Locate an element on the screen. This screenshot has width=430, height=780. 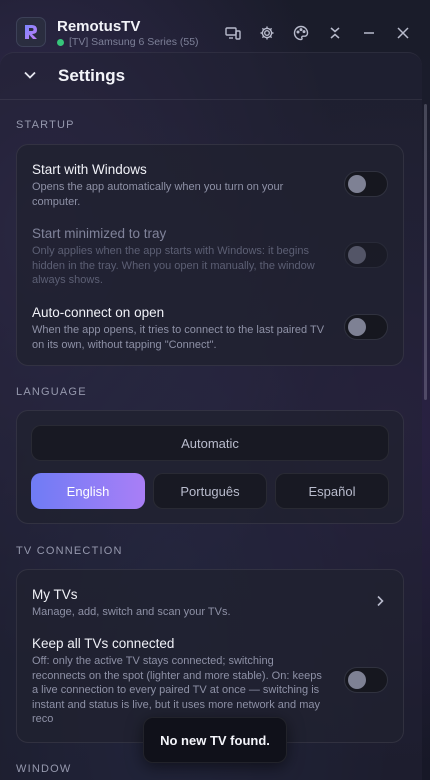
minimize-icon is located at coordinates (369, 33).